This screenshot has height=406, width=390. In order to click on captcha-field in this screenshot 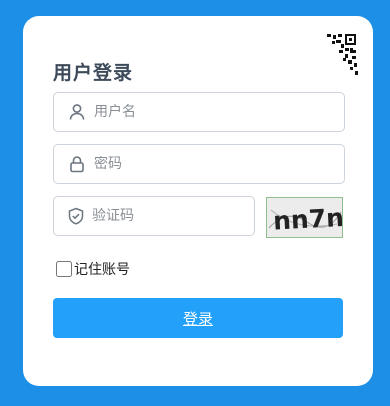, I will do `click(159, 216)`.